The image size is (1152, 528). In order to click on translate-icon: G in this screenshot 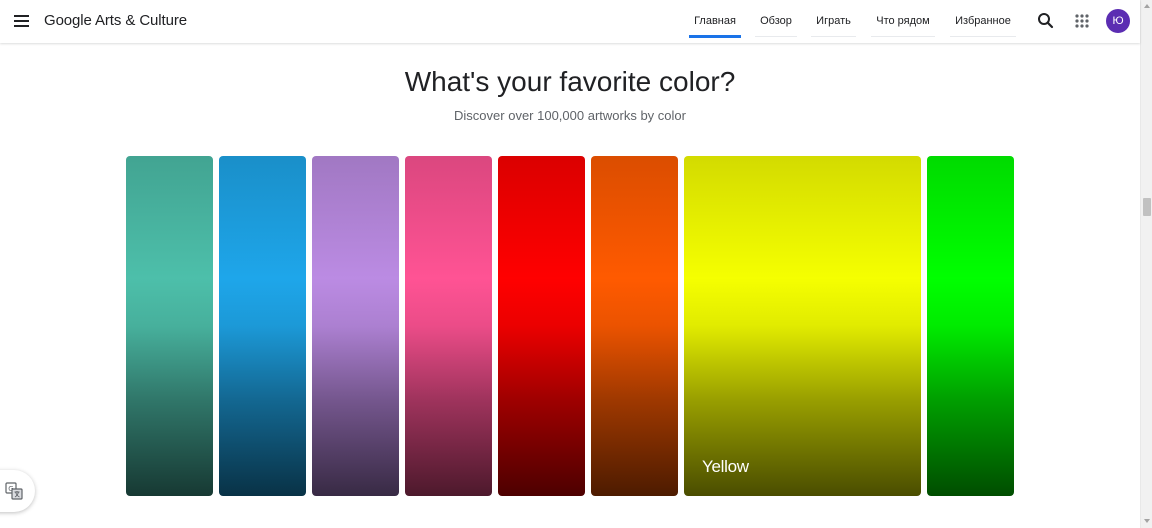, I will do `click(14, 491)`.